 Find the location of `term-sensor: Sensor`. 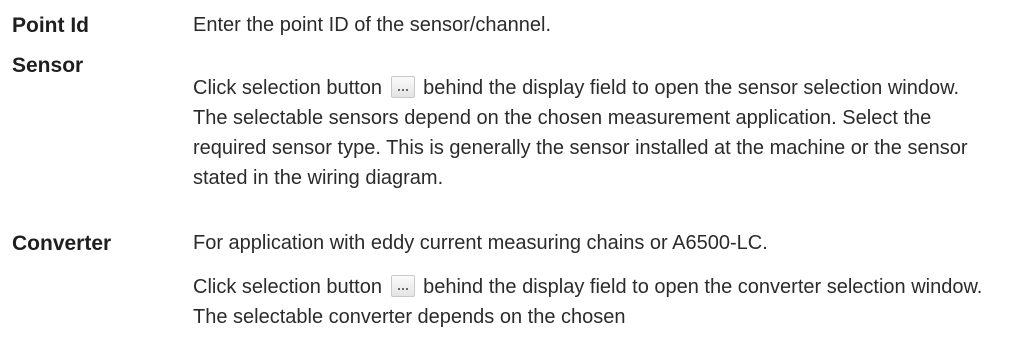

term-sensor: Sensor is located at coordinates (48, 65).